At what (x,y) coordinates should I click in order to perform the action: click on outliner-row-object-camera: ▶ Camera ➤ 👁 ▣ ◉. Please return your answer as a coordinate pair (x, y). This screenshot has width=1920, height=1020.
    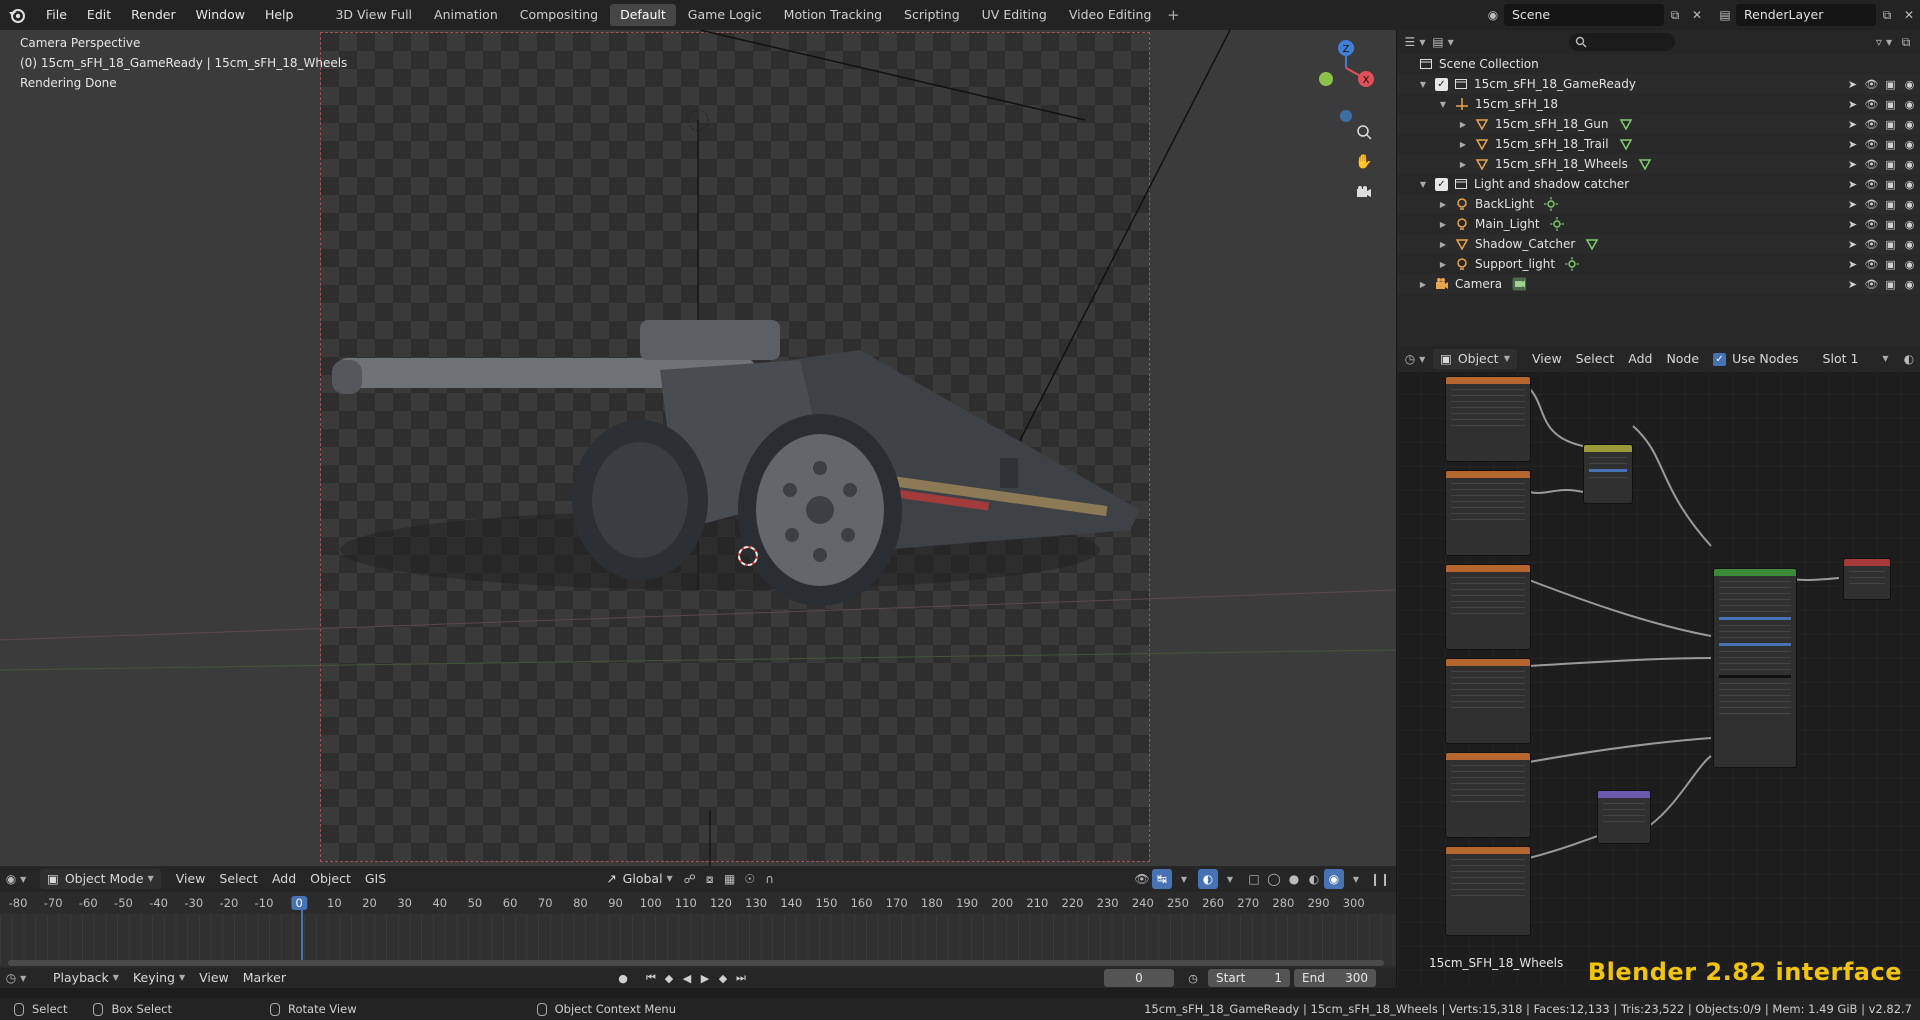
    Looking at the image, I should click on (1658, 284).